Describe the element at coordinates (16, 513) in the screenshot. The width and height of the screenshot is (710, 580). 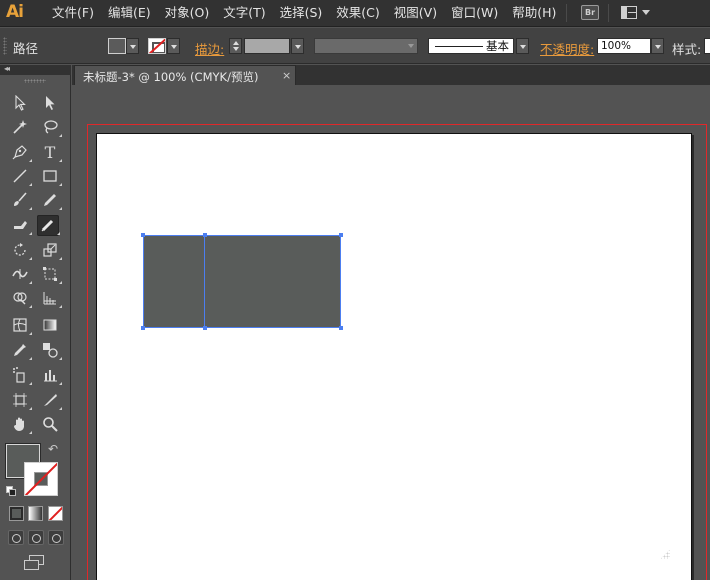
I see `color-mode-button` at that location.